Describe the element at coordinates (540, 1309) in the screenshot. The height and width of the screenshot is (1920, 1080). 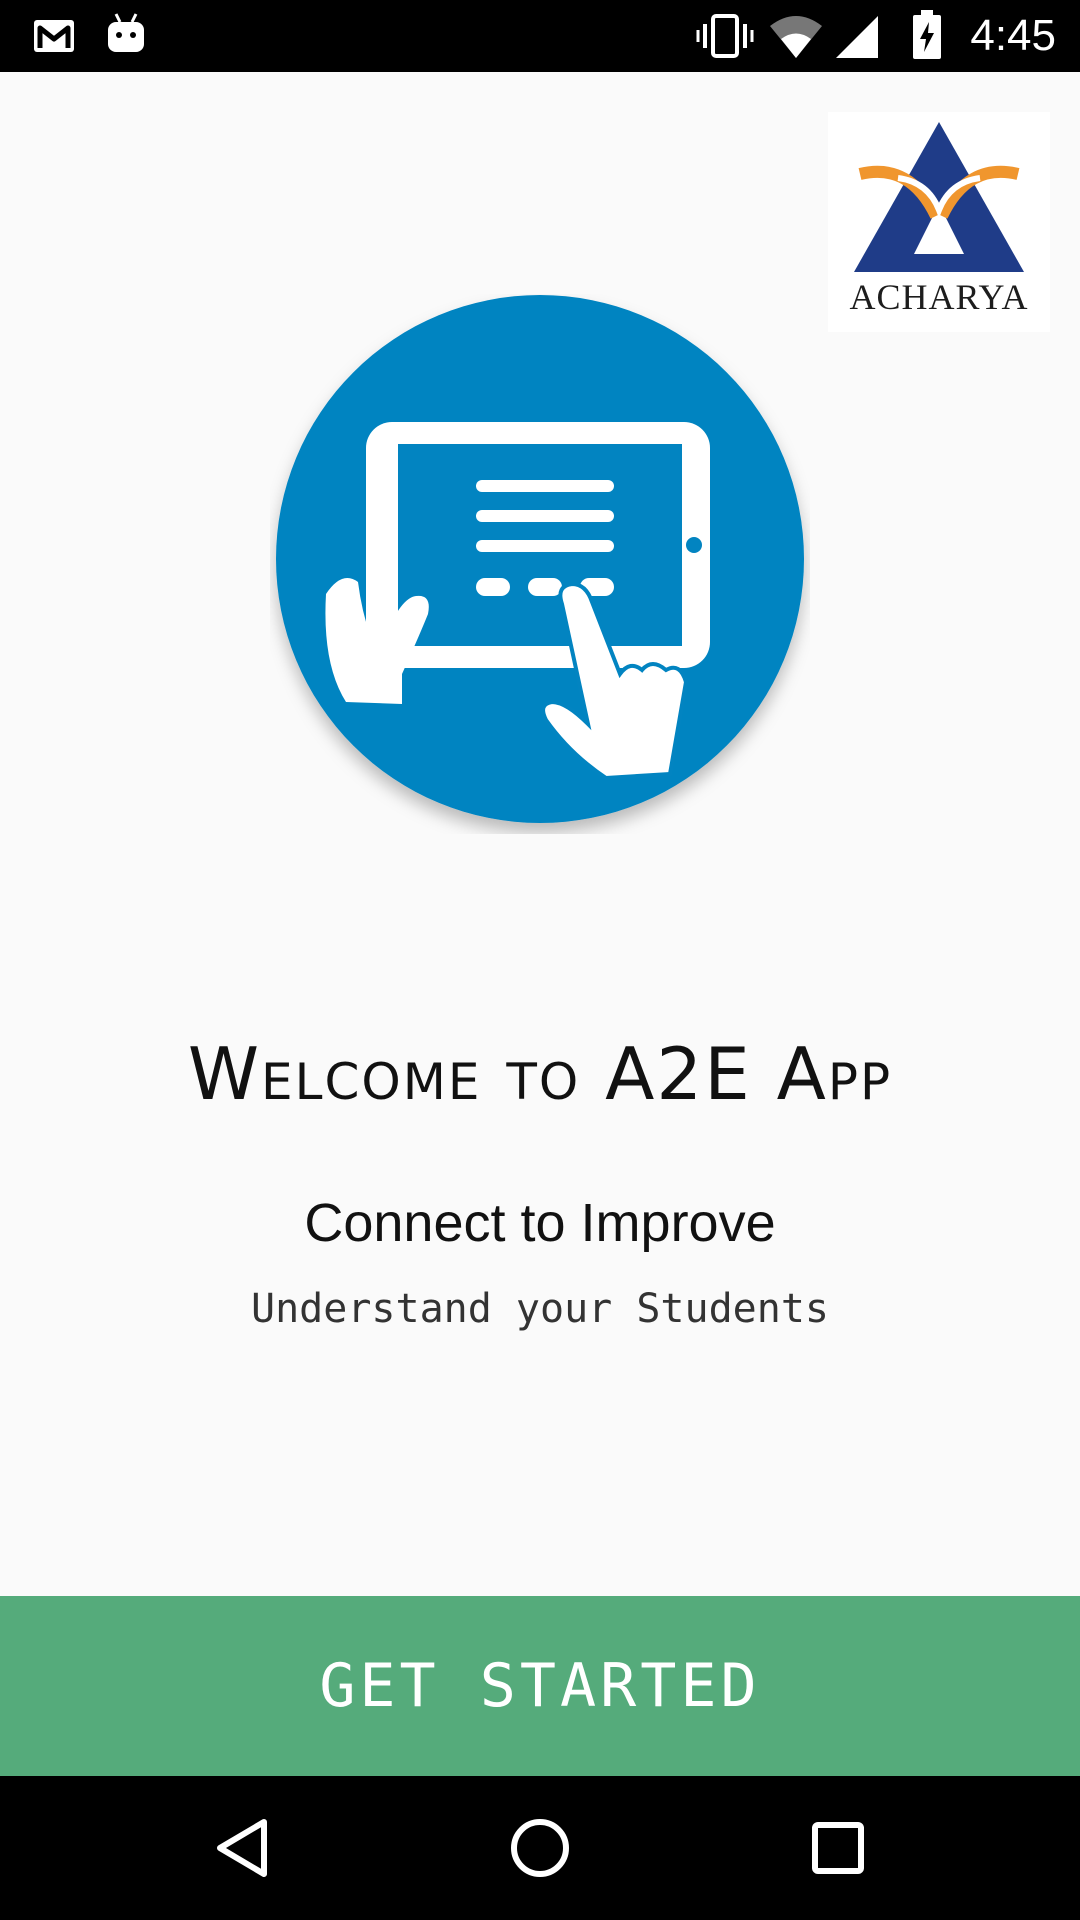
I see `subtitle: Understand your Students` at that location.